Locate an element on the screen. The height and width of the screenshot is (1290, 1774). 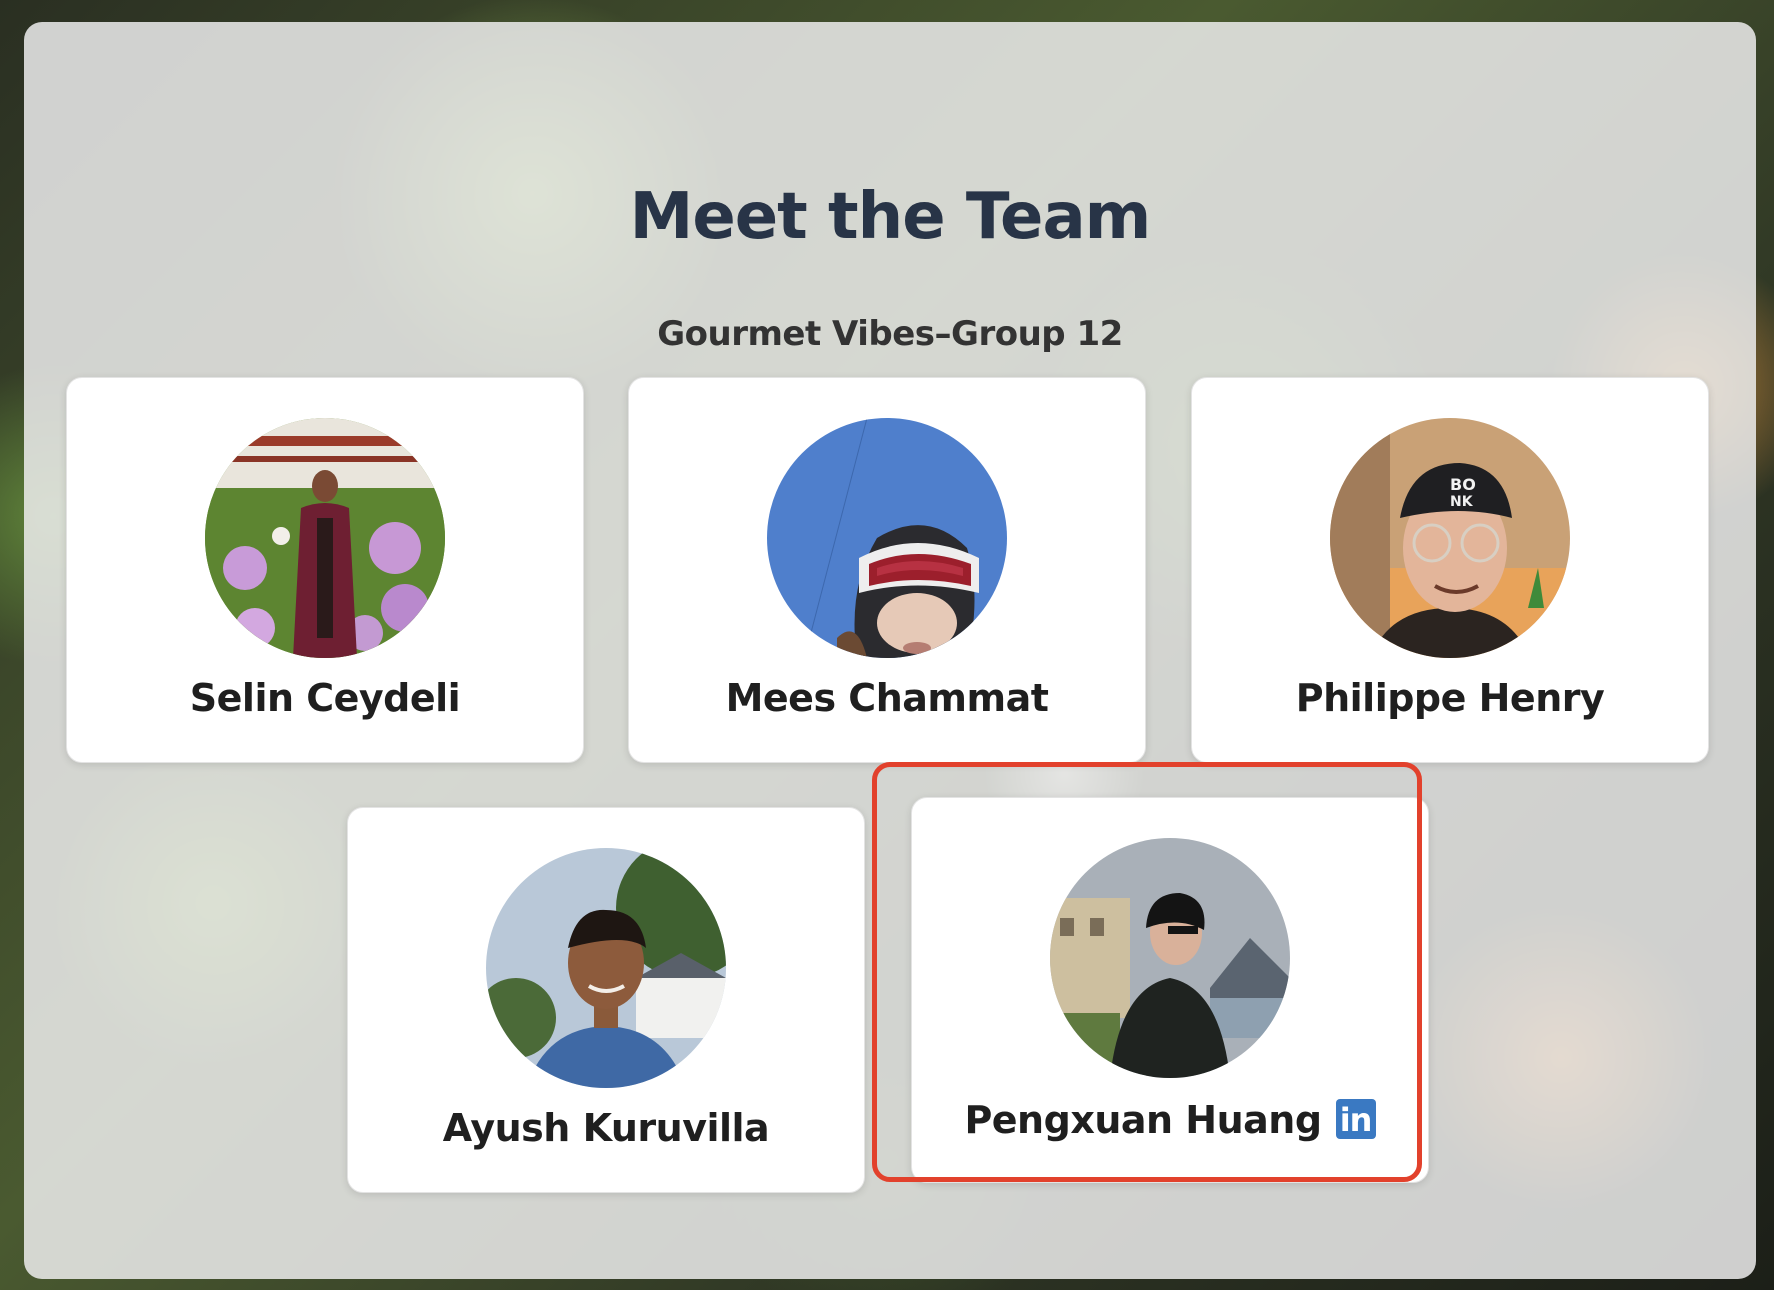
member-name: Philippe Henry is located at coordinates (1450, 698).